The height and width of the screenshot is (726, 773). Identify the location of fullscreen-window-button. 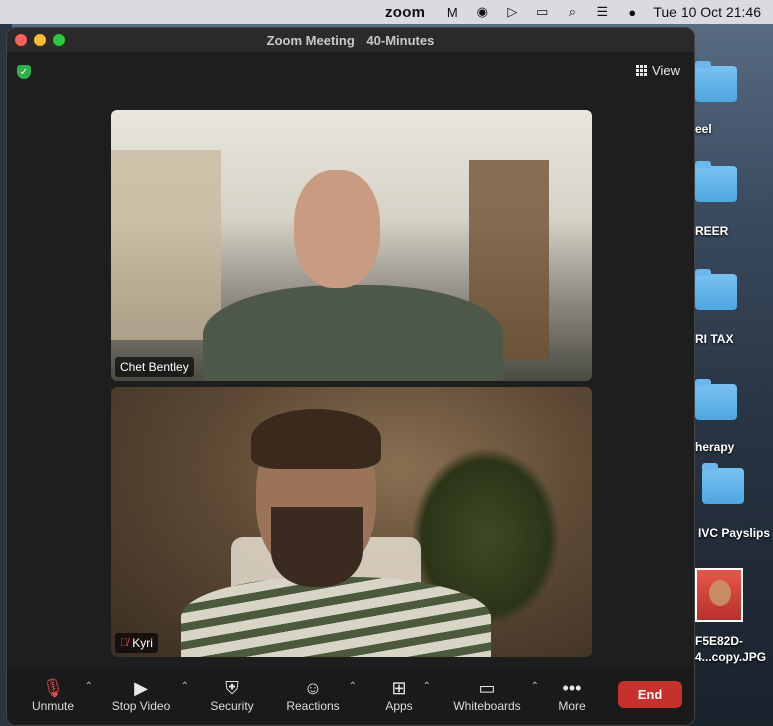
(59, 40).